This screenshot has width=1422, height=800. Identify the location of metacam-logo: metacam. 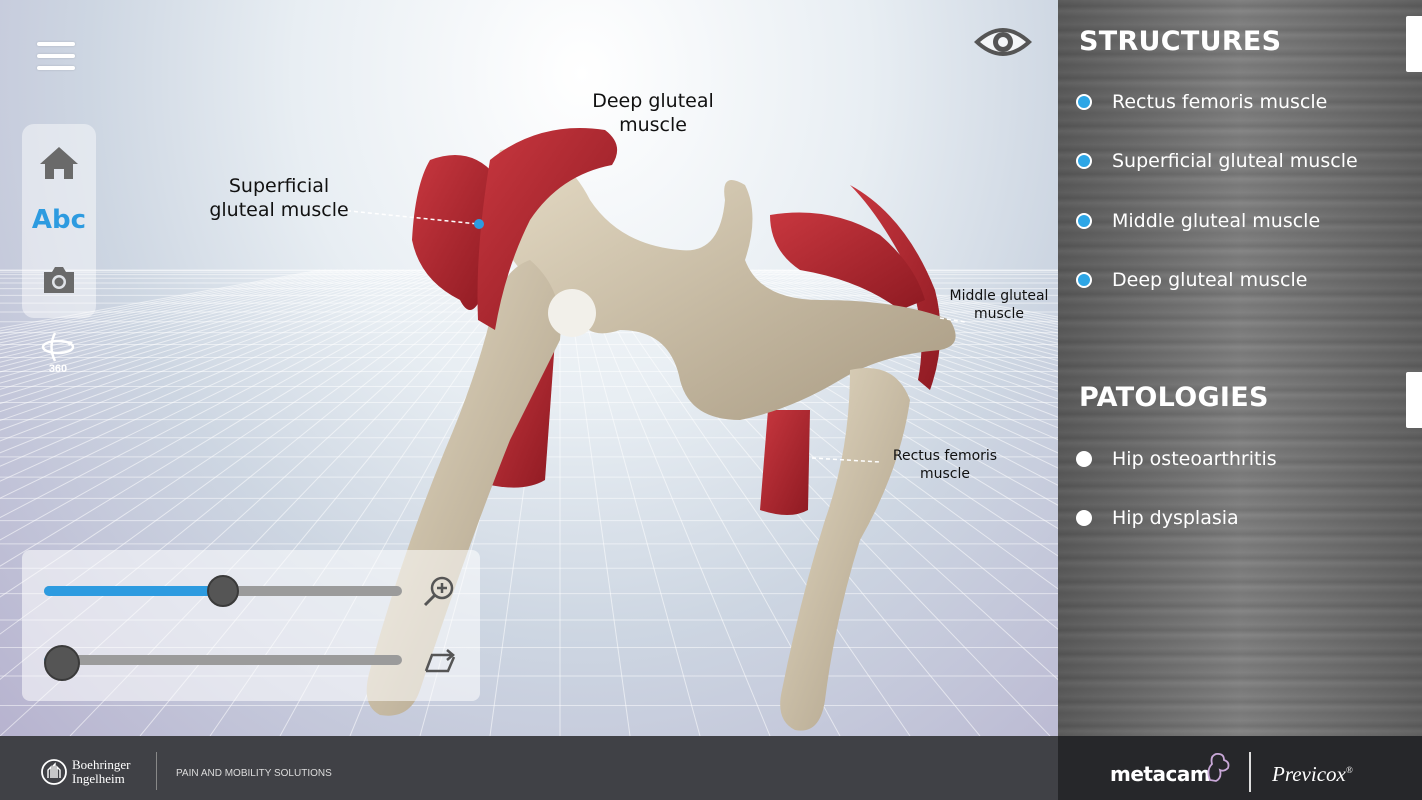
(1160, 774).